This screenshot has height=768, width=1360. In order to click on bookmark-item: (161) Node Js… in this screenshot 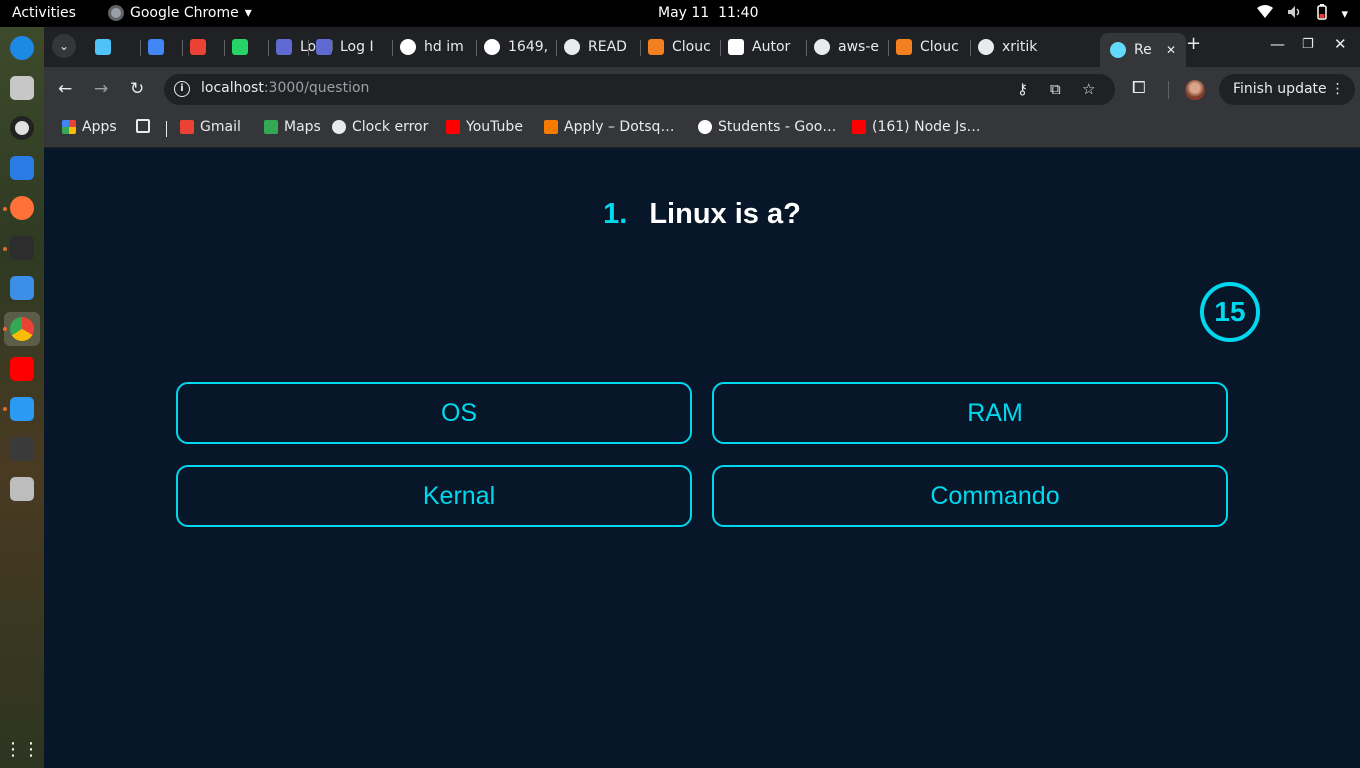, I will do `click(916, 127)`.